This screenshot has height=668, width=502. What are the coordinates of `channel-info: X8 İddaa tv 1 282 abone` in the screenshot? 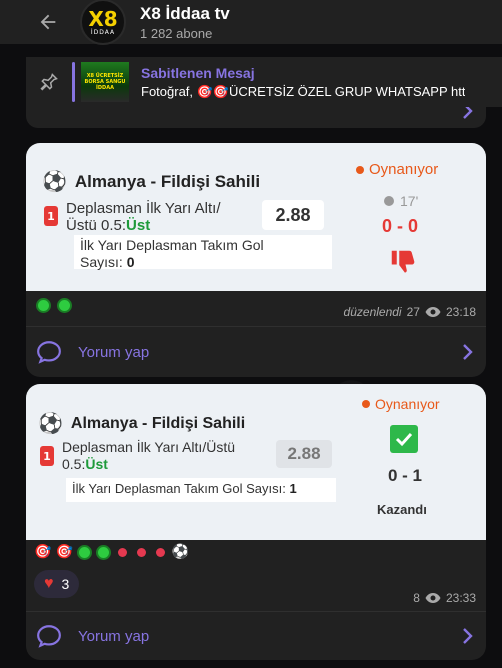 It's located at (185, 22).